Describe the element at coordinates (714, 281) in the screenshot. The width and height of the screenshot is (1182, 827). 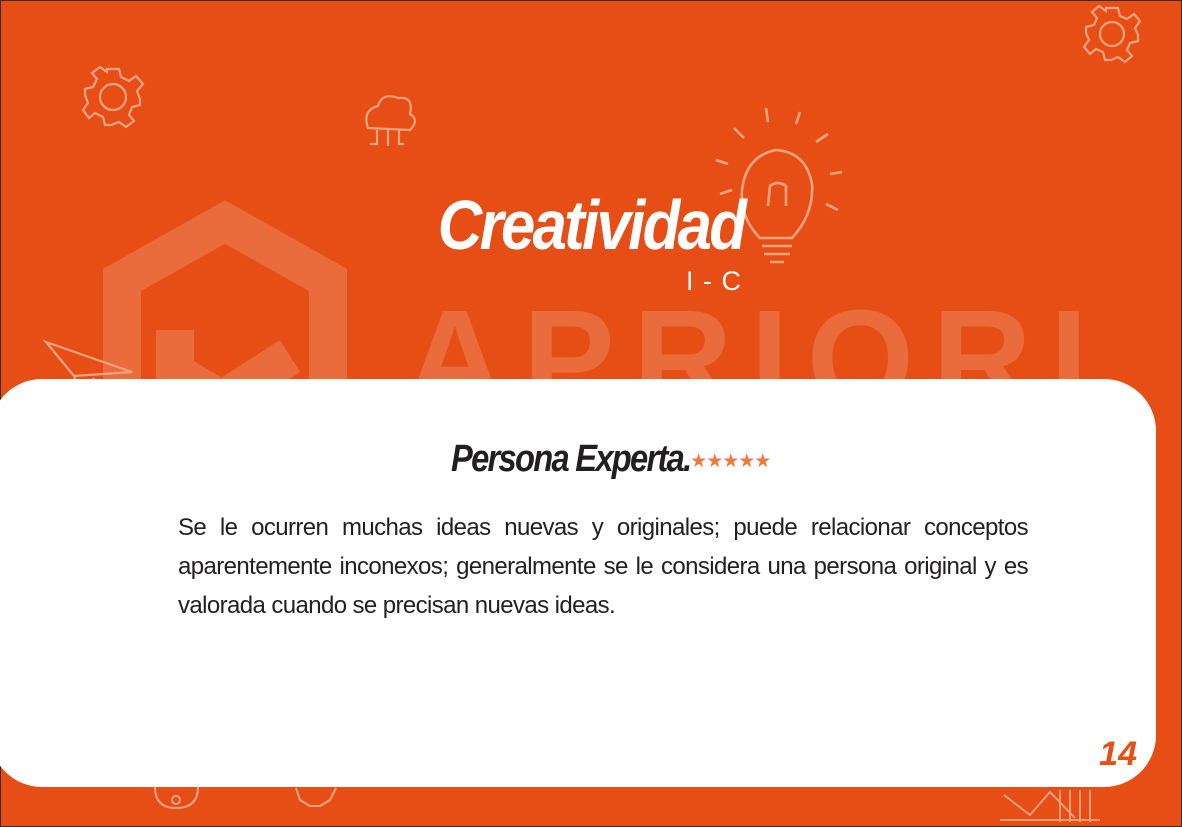
I see `competency-code: I - C` at that location.